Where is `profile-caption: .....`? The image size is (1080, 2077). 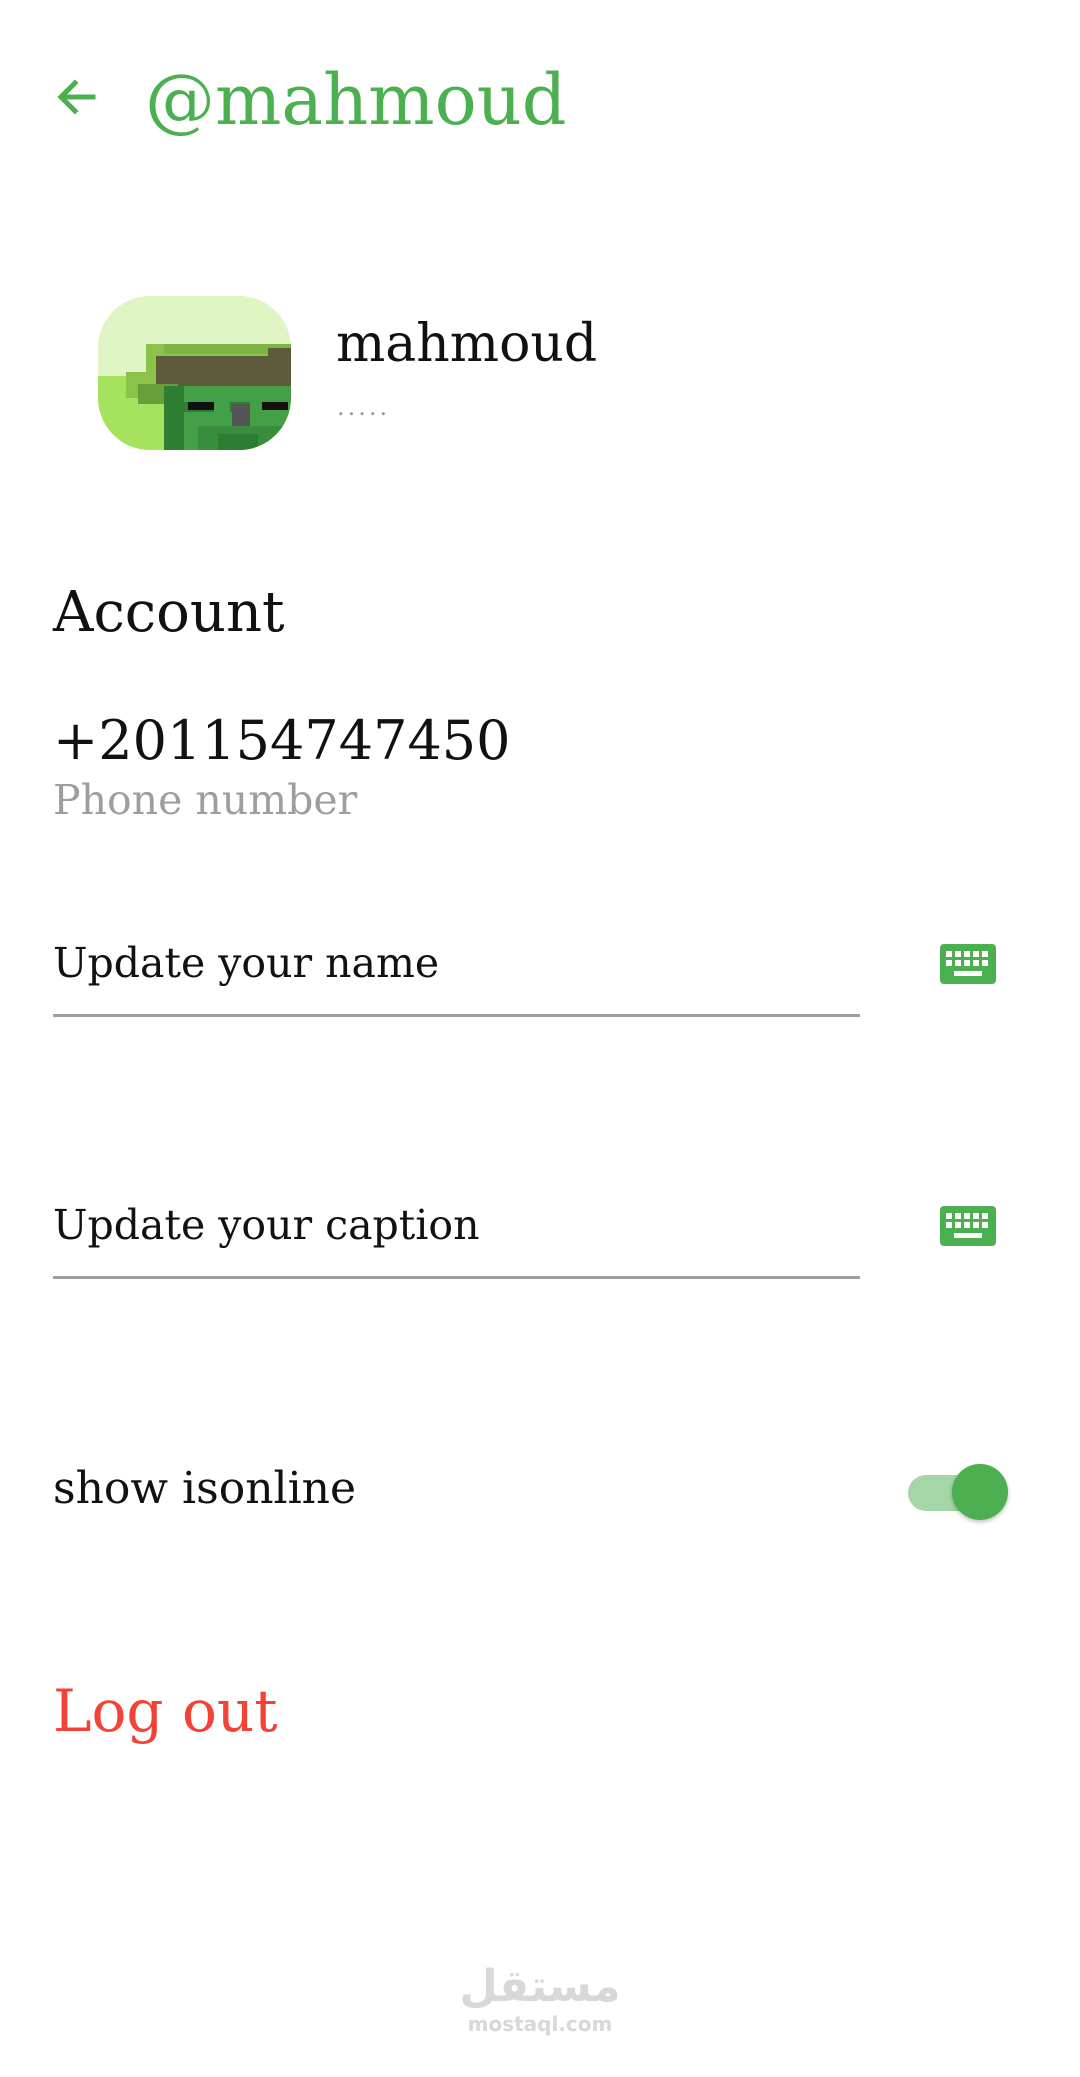
profile-caption: ..... is located at coordinates (364, 407).